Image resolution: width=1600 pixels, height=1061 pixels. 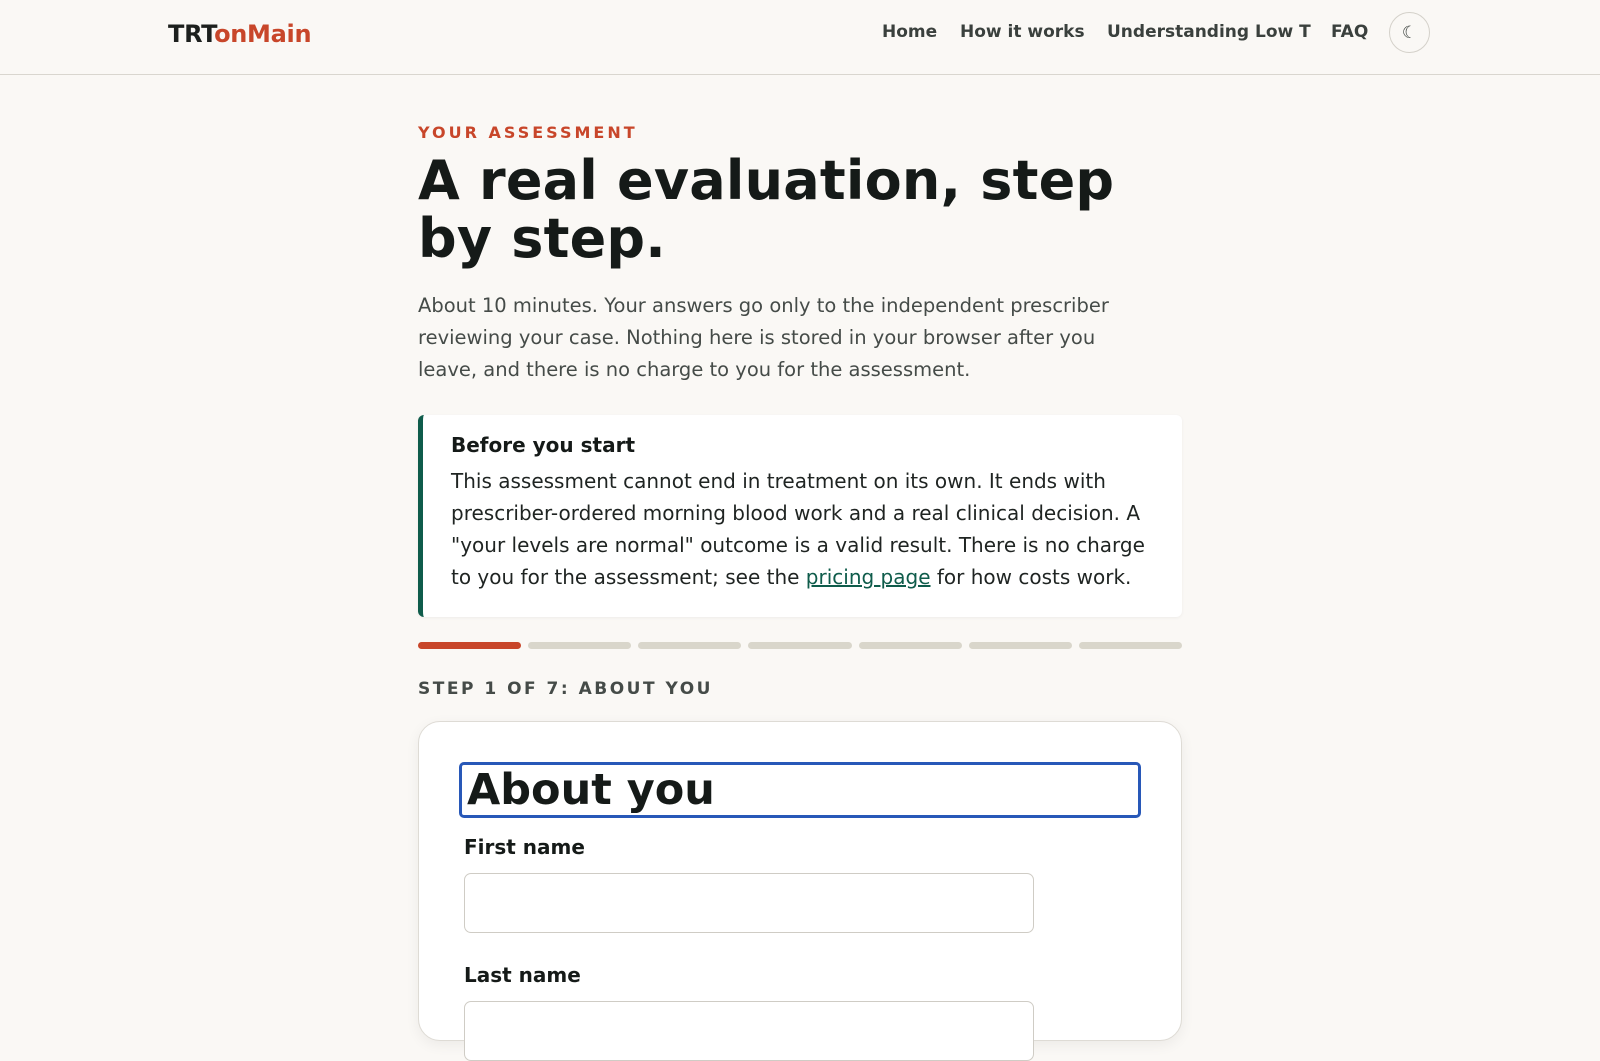 What do you see at coordinates (909, 32) in the screenshot?
I see `nav-home-link: Home` at bounding box center [909, 32].